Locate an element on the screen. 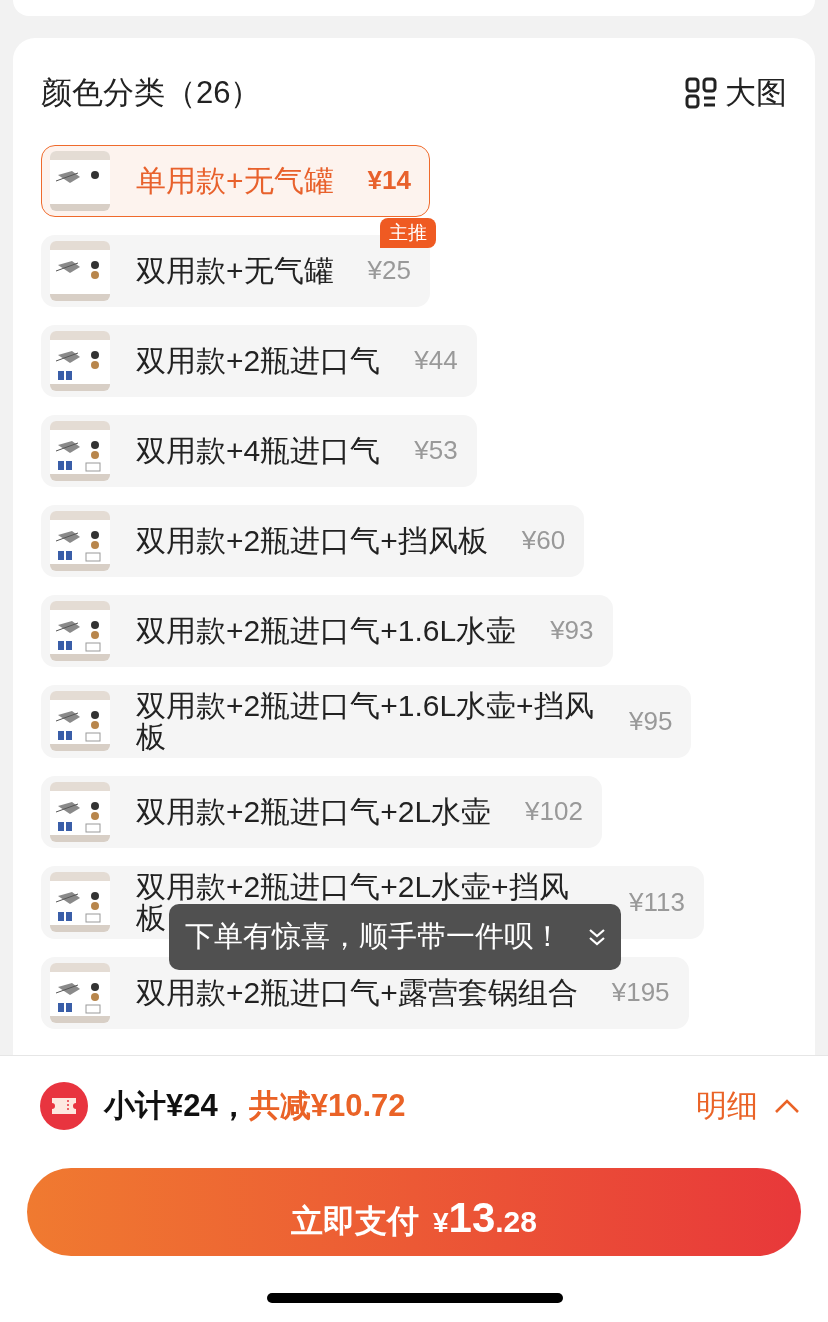 This screenshot has width=828, height=1322. pay-button: 立即支付 ¥13.28 is located at coordinates (414, 1212).